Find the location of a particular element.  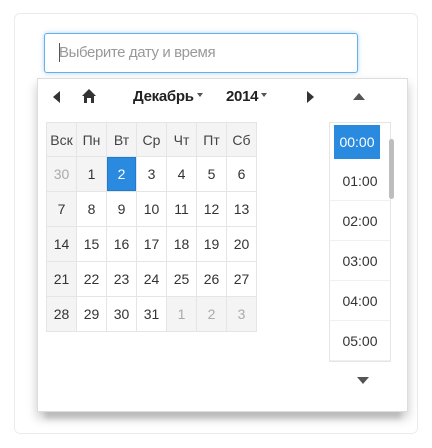

year-select: 2014 is located at coordinates (247, 96).